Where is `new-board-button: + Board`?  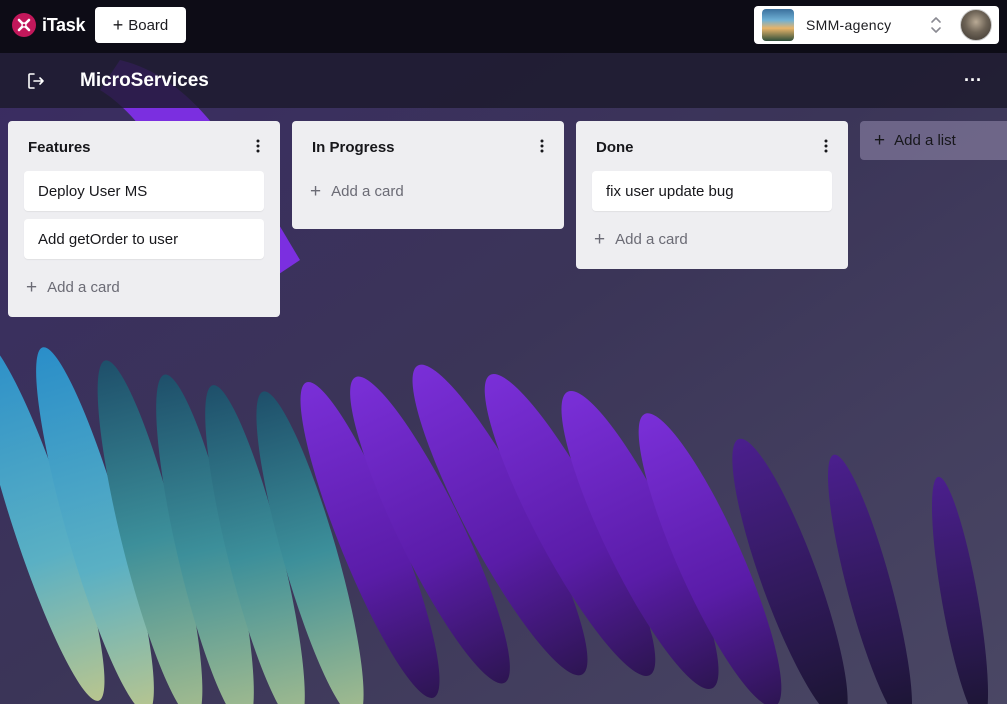
new-board-button: + Board is located at coordinates (140, 25).